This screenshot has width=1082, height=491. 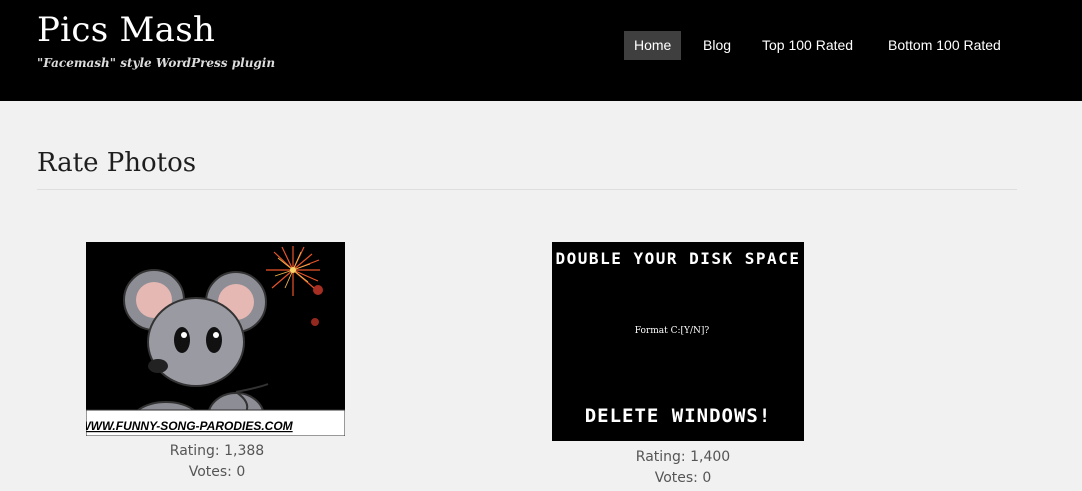 I want to click on site-title: Pics Mash, so click(x=126, y=30).